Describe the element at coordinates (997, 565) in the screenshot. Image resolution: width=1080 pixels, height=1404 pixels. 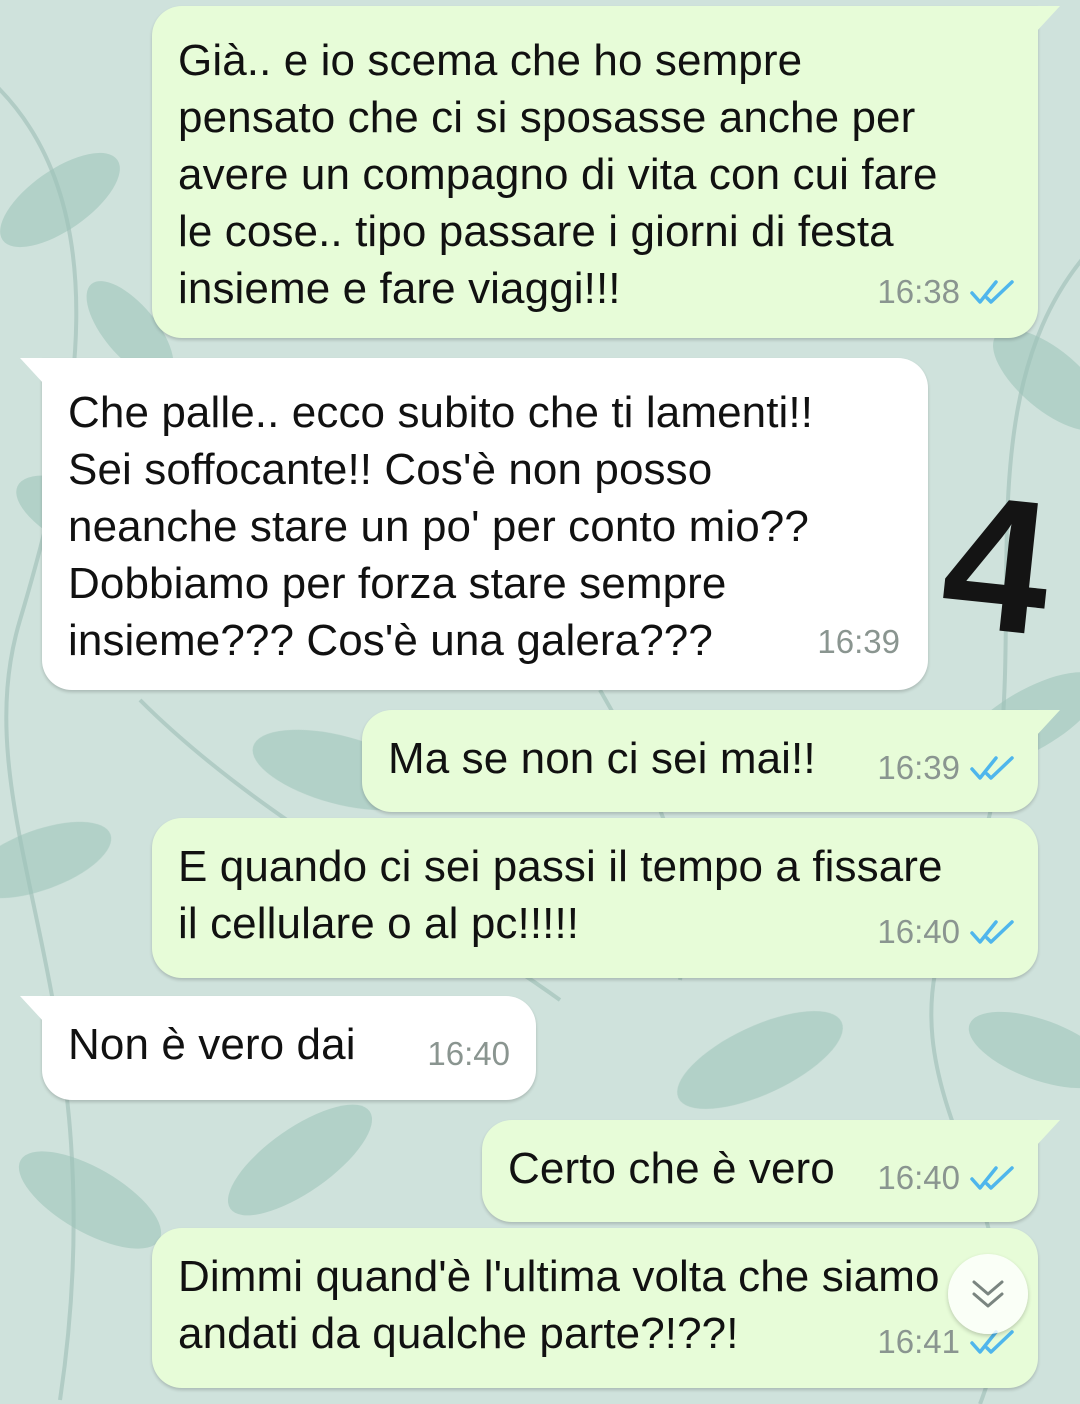
I see `handwritten-number: 4` at that location.